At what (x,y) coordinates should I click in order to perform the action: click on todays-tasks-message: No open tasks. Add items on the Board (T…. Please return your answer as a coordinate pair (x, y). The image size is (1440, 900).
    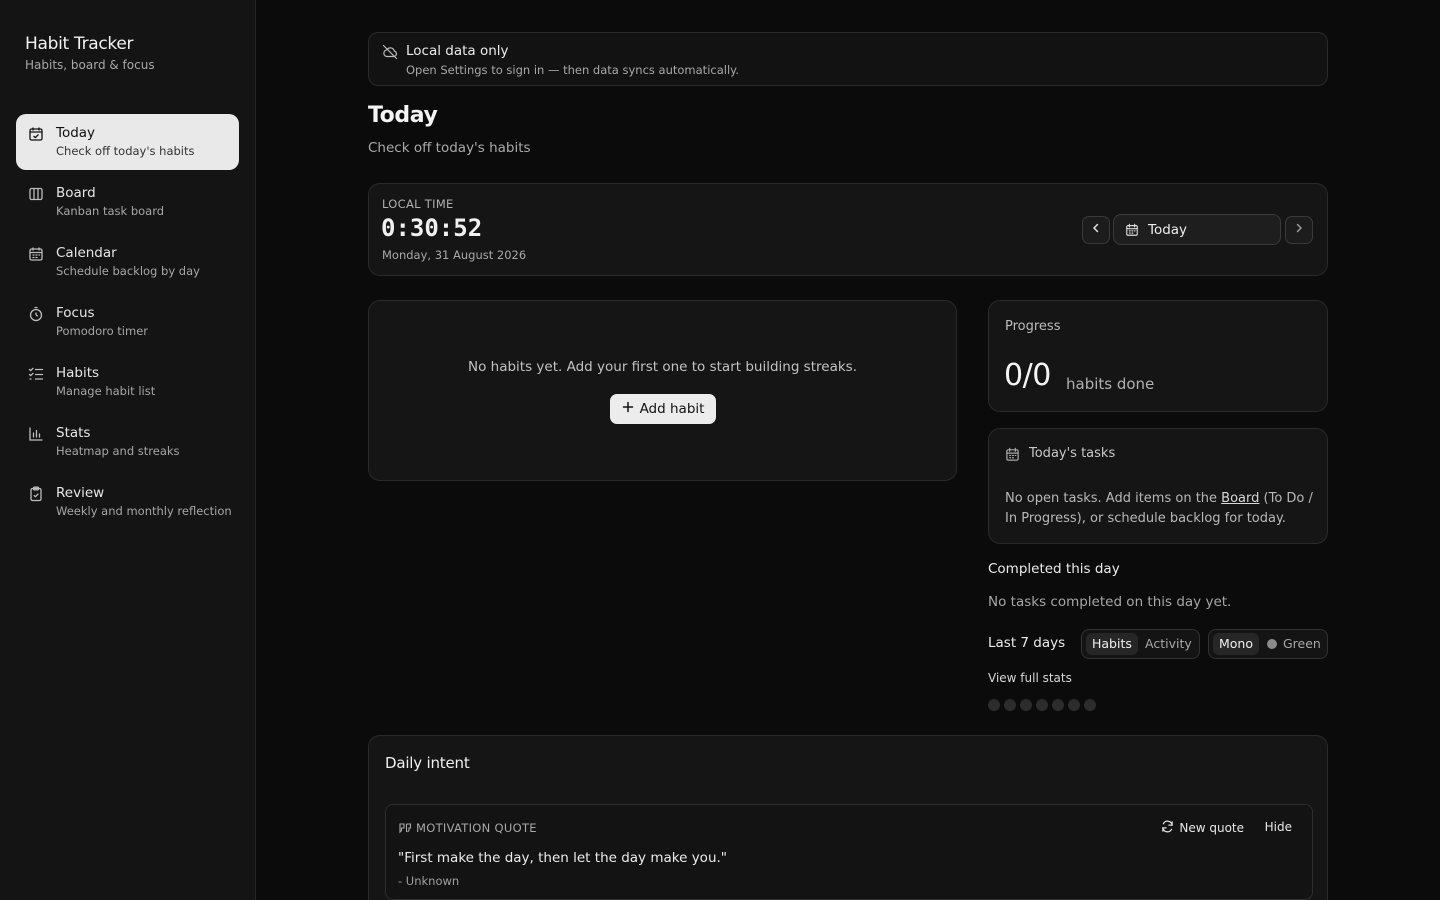
    Looking at the image, I should click on (1161, 509).